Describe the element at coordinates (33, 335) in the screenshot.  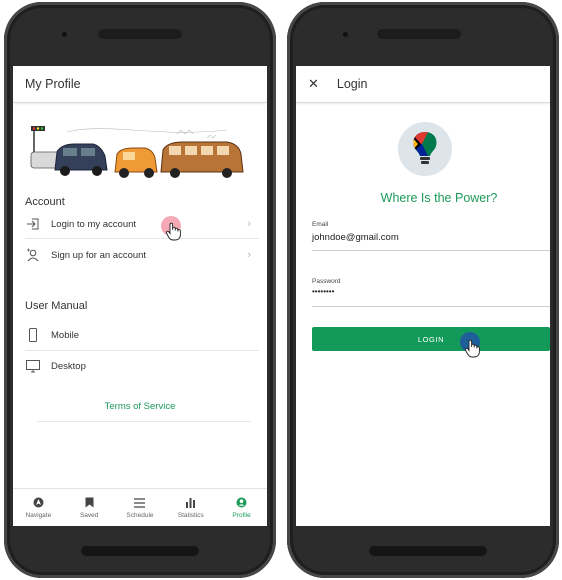
I see `mobile-phone-icon` at that location.